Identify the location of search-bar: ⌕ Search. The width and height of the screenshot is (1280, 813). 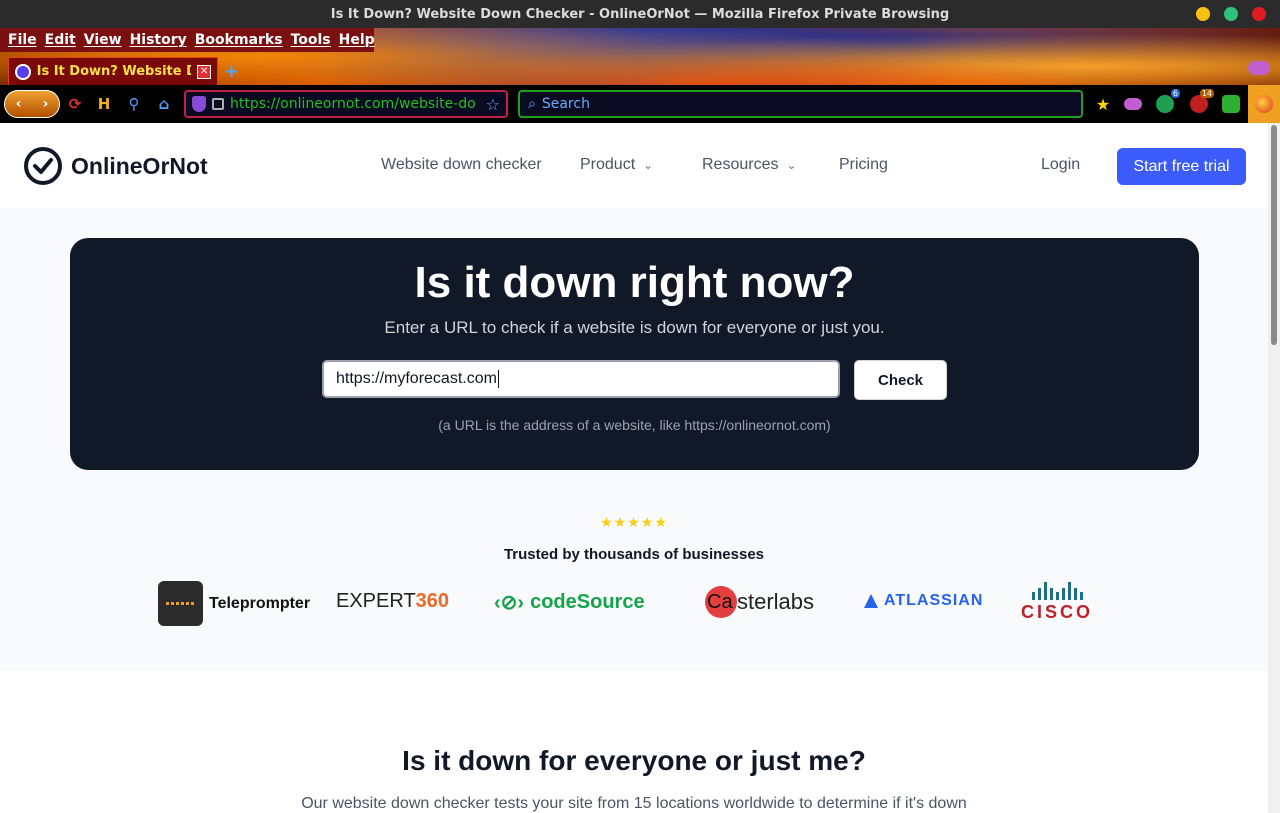
(800, 104).